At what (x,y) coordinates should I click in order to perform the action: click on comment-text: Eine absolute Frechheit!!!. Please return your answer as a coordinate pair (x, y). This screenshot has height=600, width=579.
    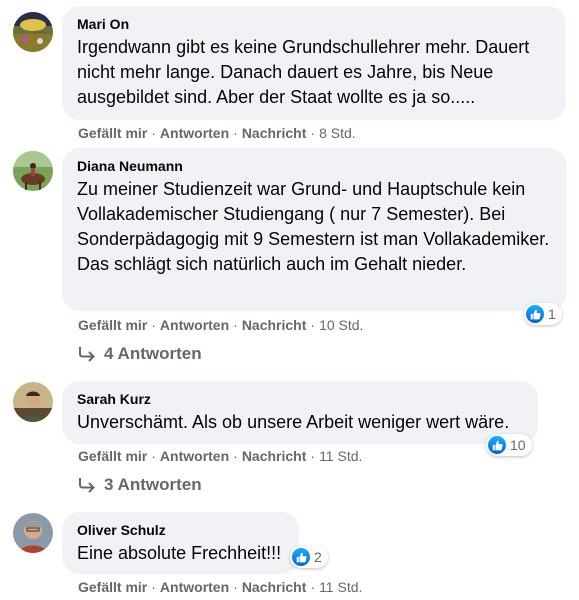
    Looking at the image, I should click on (179, 553).